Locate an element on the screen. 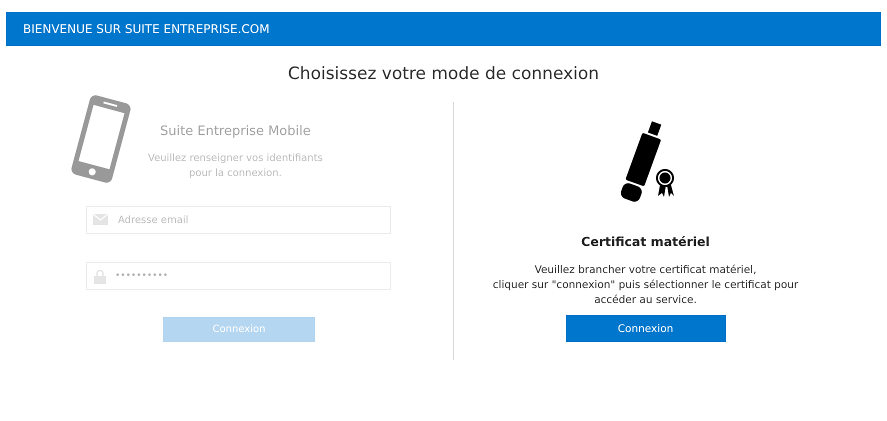 The image size is (887, 421). connexion-button: Connexion is located at coordinates (646, 328).